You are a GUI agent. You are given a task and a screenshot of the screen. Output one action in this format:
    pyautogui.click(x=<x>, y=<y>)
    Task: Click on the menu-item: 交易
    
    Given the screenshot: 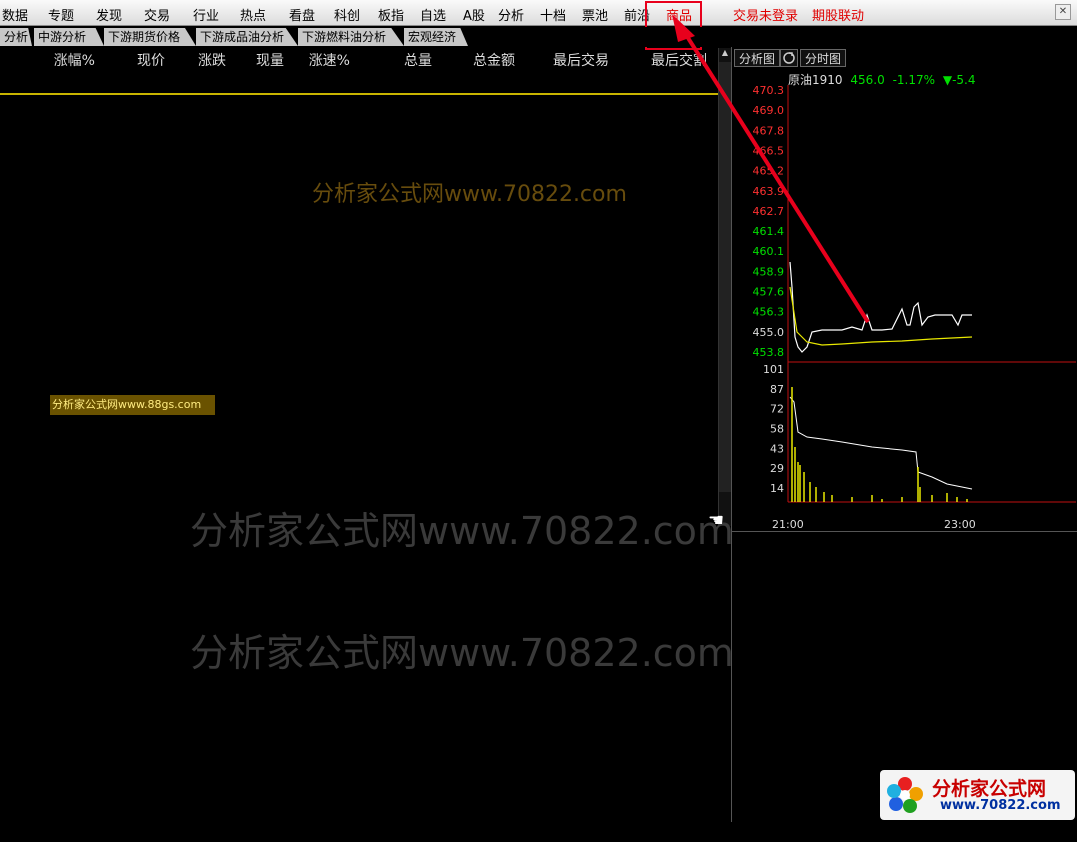 What is the action you would take?
    pyautogui.click(x=157, y=14)
    